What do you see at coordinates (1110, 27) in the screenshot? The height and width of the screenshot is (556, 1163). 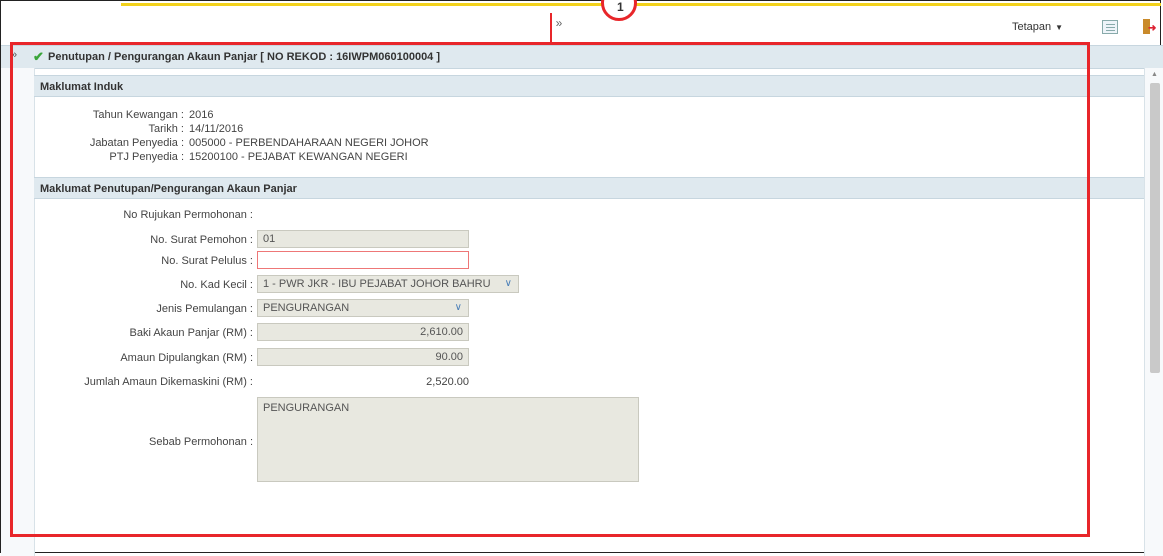 I see `list-view-icon` at bounding box center [1110, 27].